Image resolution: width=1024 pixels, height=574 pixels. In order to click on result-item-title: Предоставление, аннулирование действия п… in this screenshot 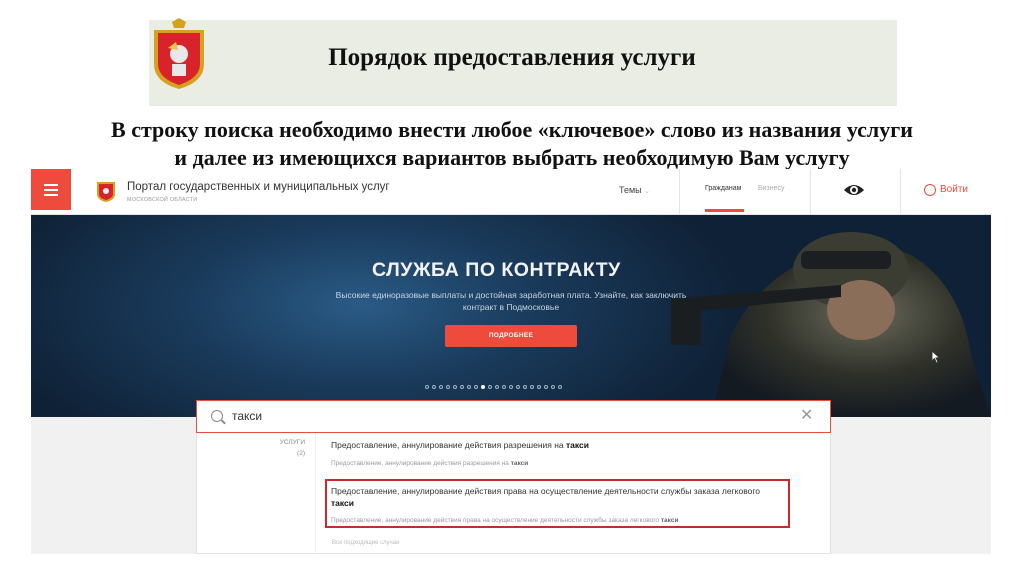, I will do `click(556, 497)`.